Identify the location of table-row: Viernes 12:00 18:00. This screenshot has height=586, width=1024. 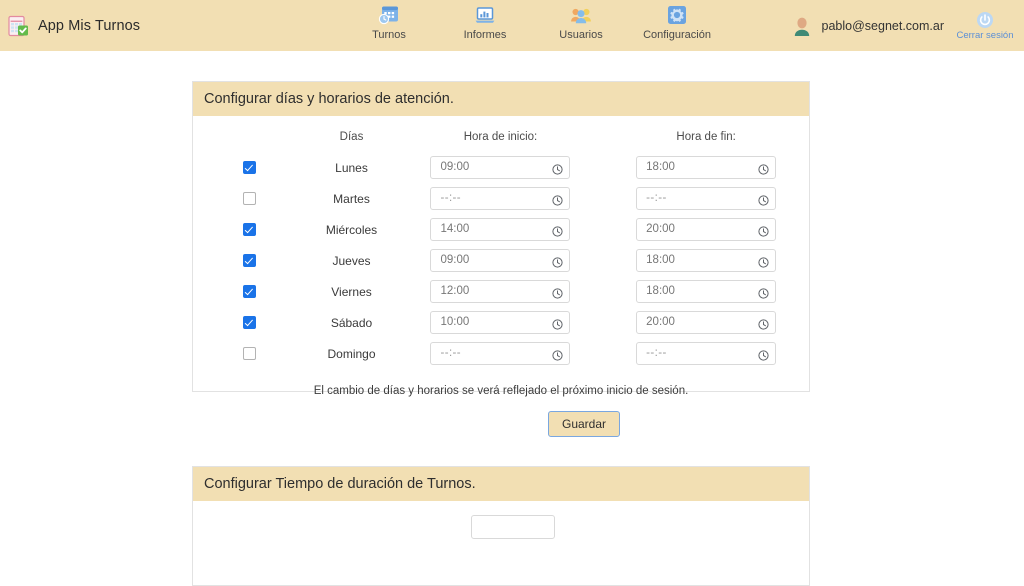
(501, 291).